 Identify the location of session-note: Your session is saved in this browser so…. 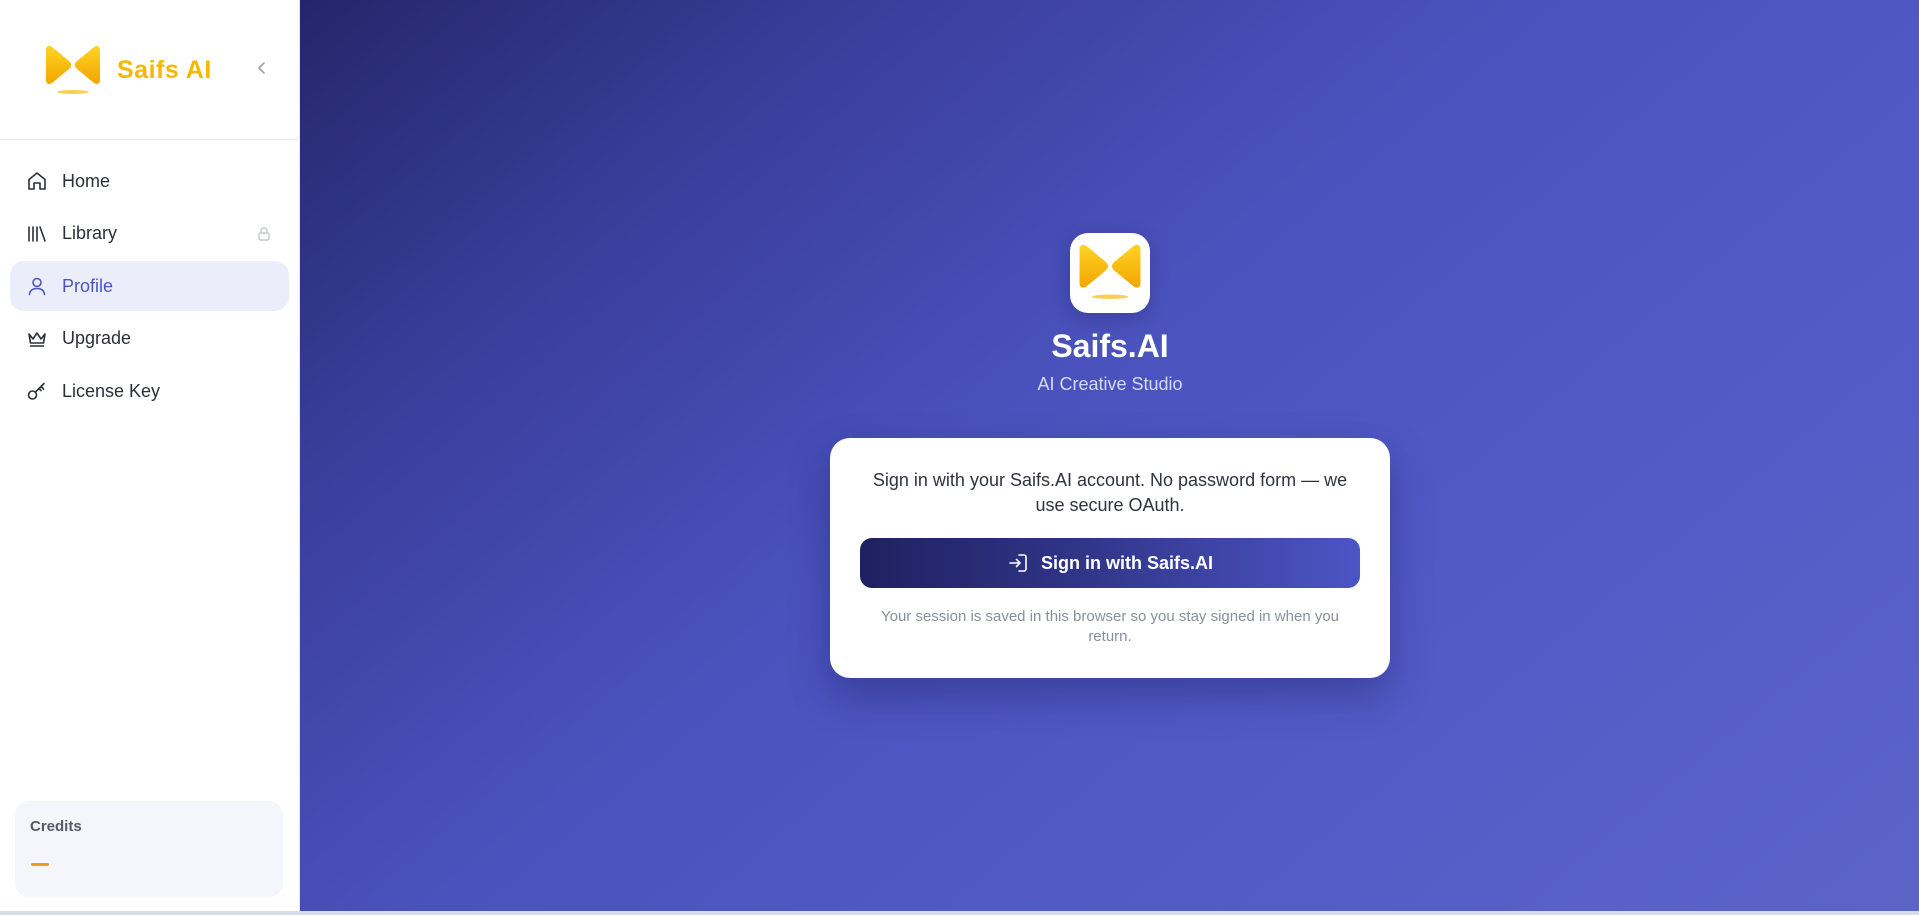
(1110, 626).